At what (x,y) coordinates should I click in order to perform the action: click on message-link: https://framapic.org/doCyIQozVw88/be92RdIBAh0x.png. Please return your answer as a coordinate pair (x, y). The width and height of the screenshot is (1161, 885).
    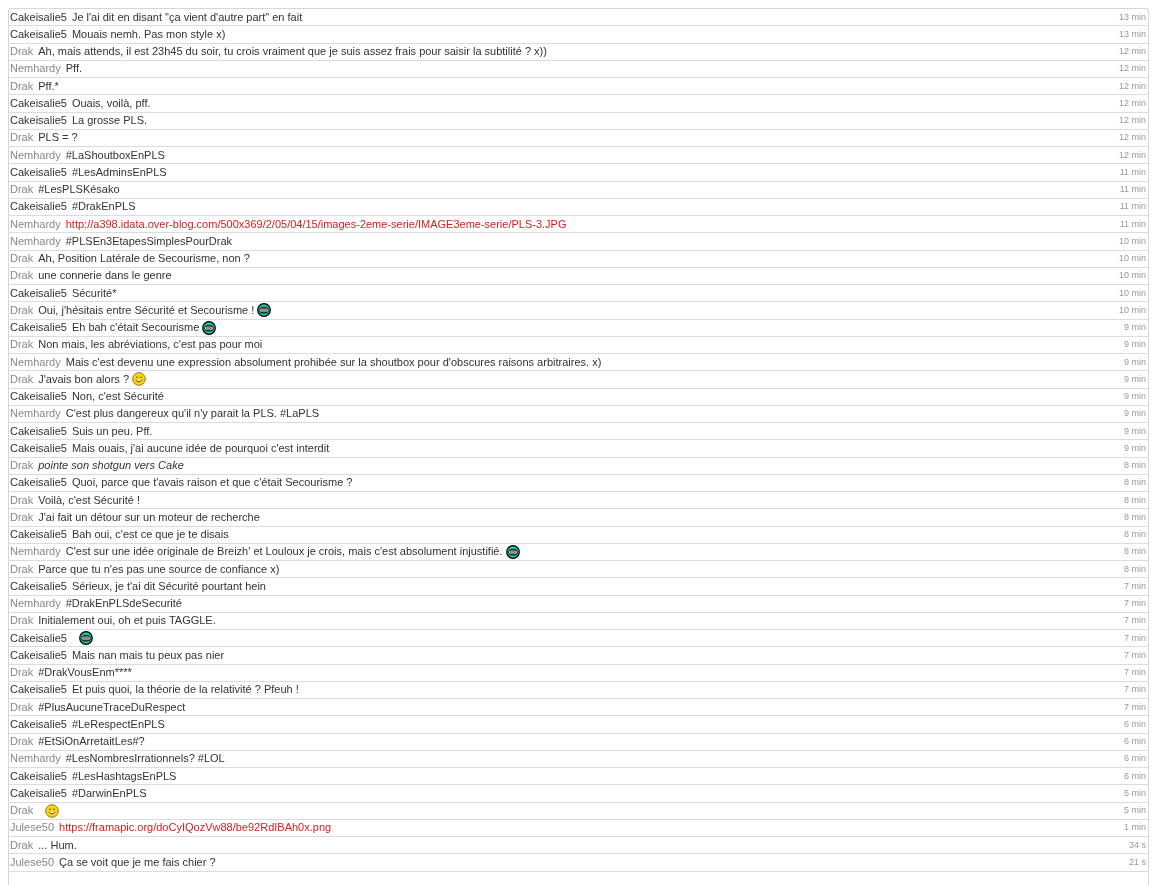
    Looking at the image, I should click on (195, 828).